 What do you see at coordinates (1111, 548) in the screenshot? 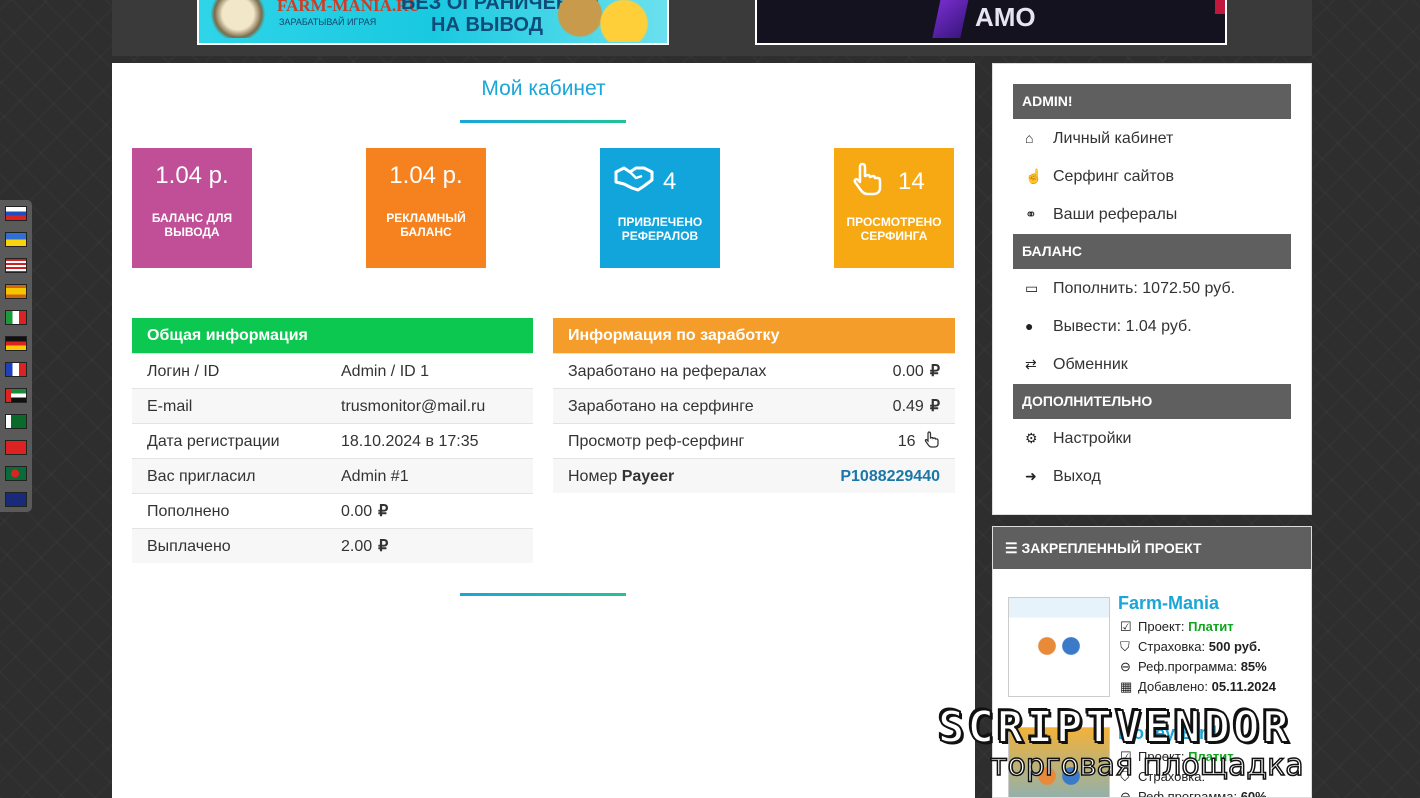
I see `pinned-title-text: ЗАКРЕПЛЕННЫЙ ПРОЕКТ` at bounding box center [1111, 548].